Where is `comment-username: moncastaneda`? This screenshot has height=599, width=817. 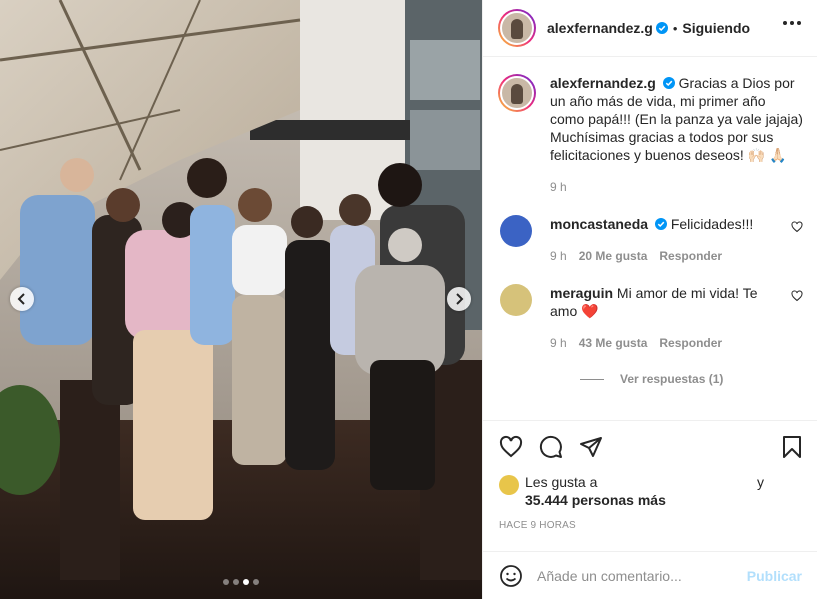
comment-username: moncastaneda is located at coordinates (599, 224).